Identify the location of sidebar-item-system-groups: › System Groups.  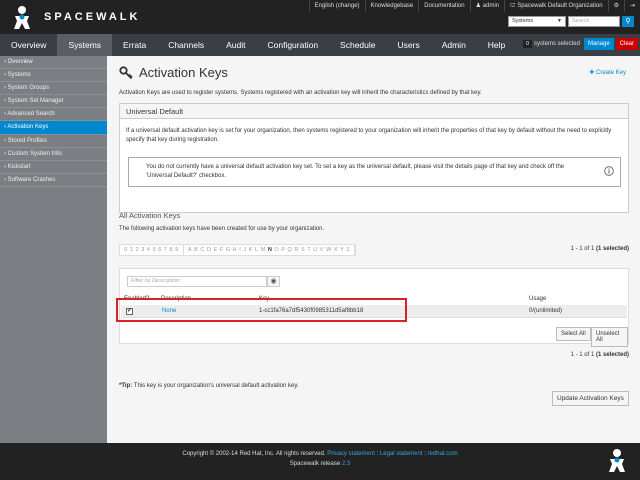
(53, 89).